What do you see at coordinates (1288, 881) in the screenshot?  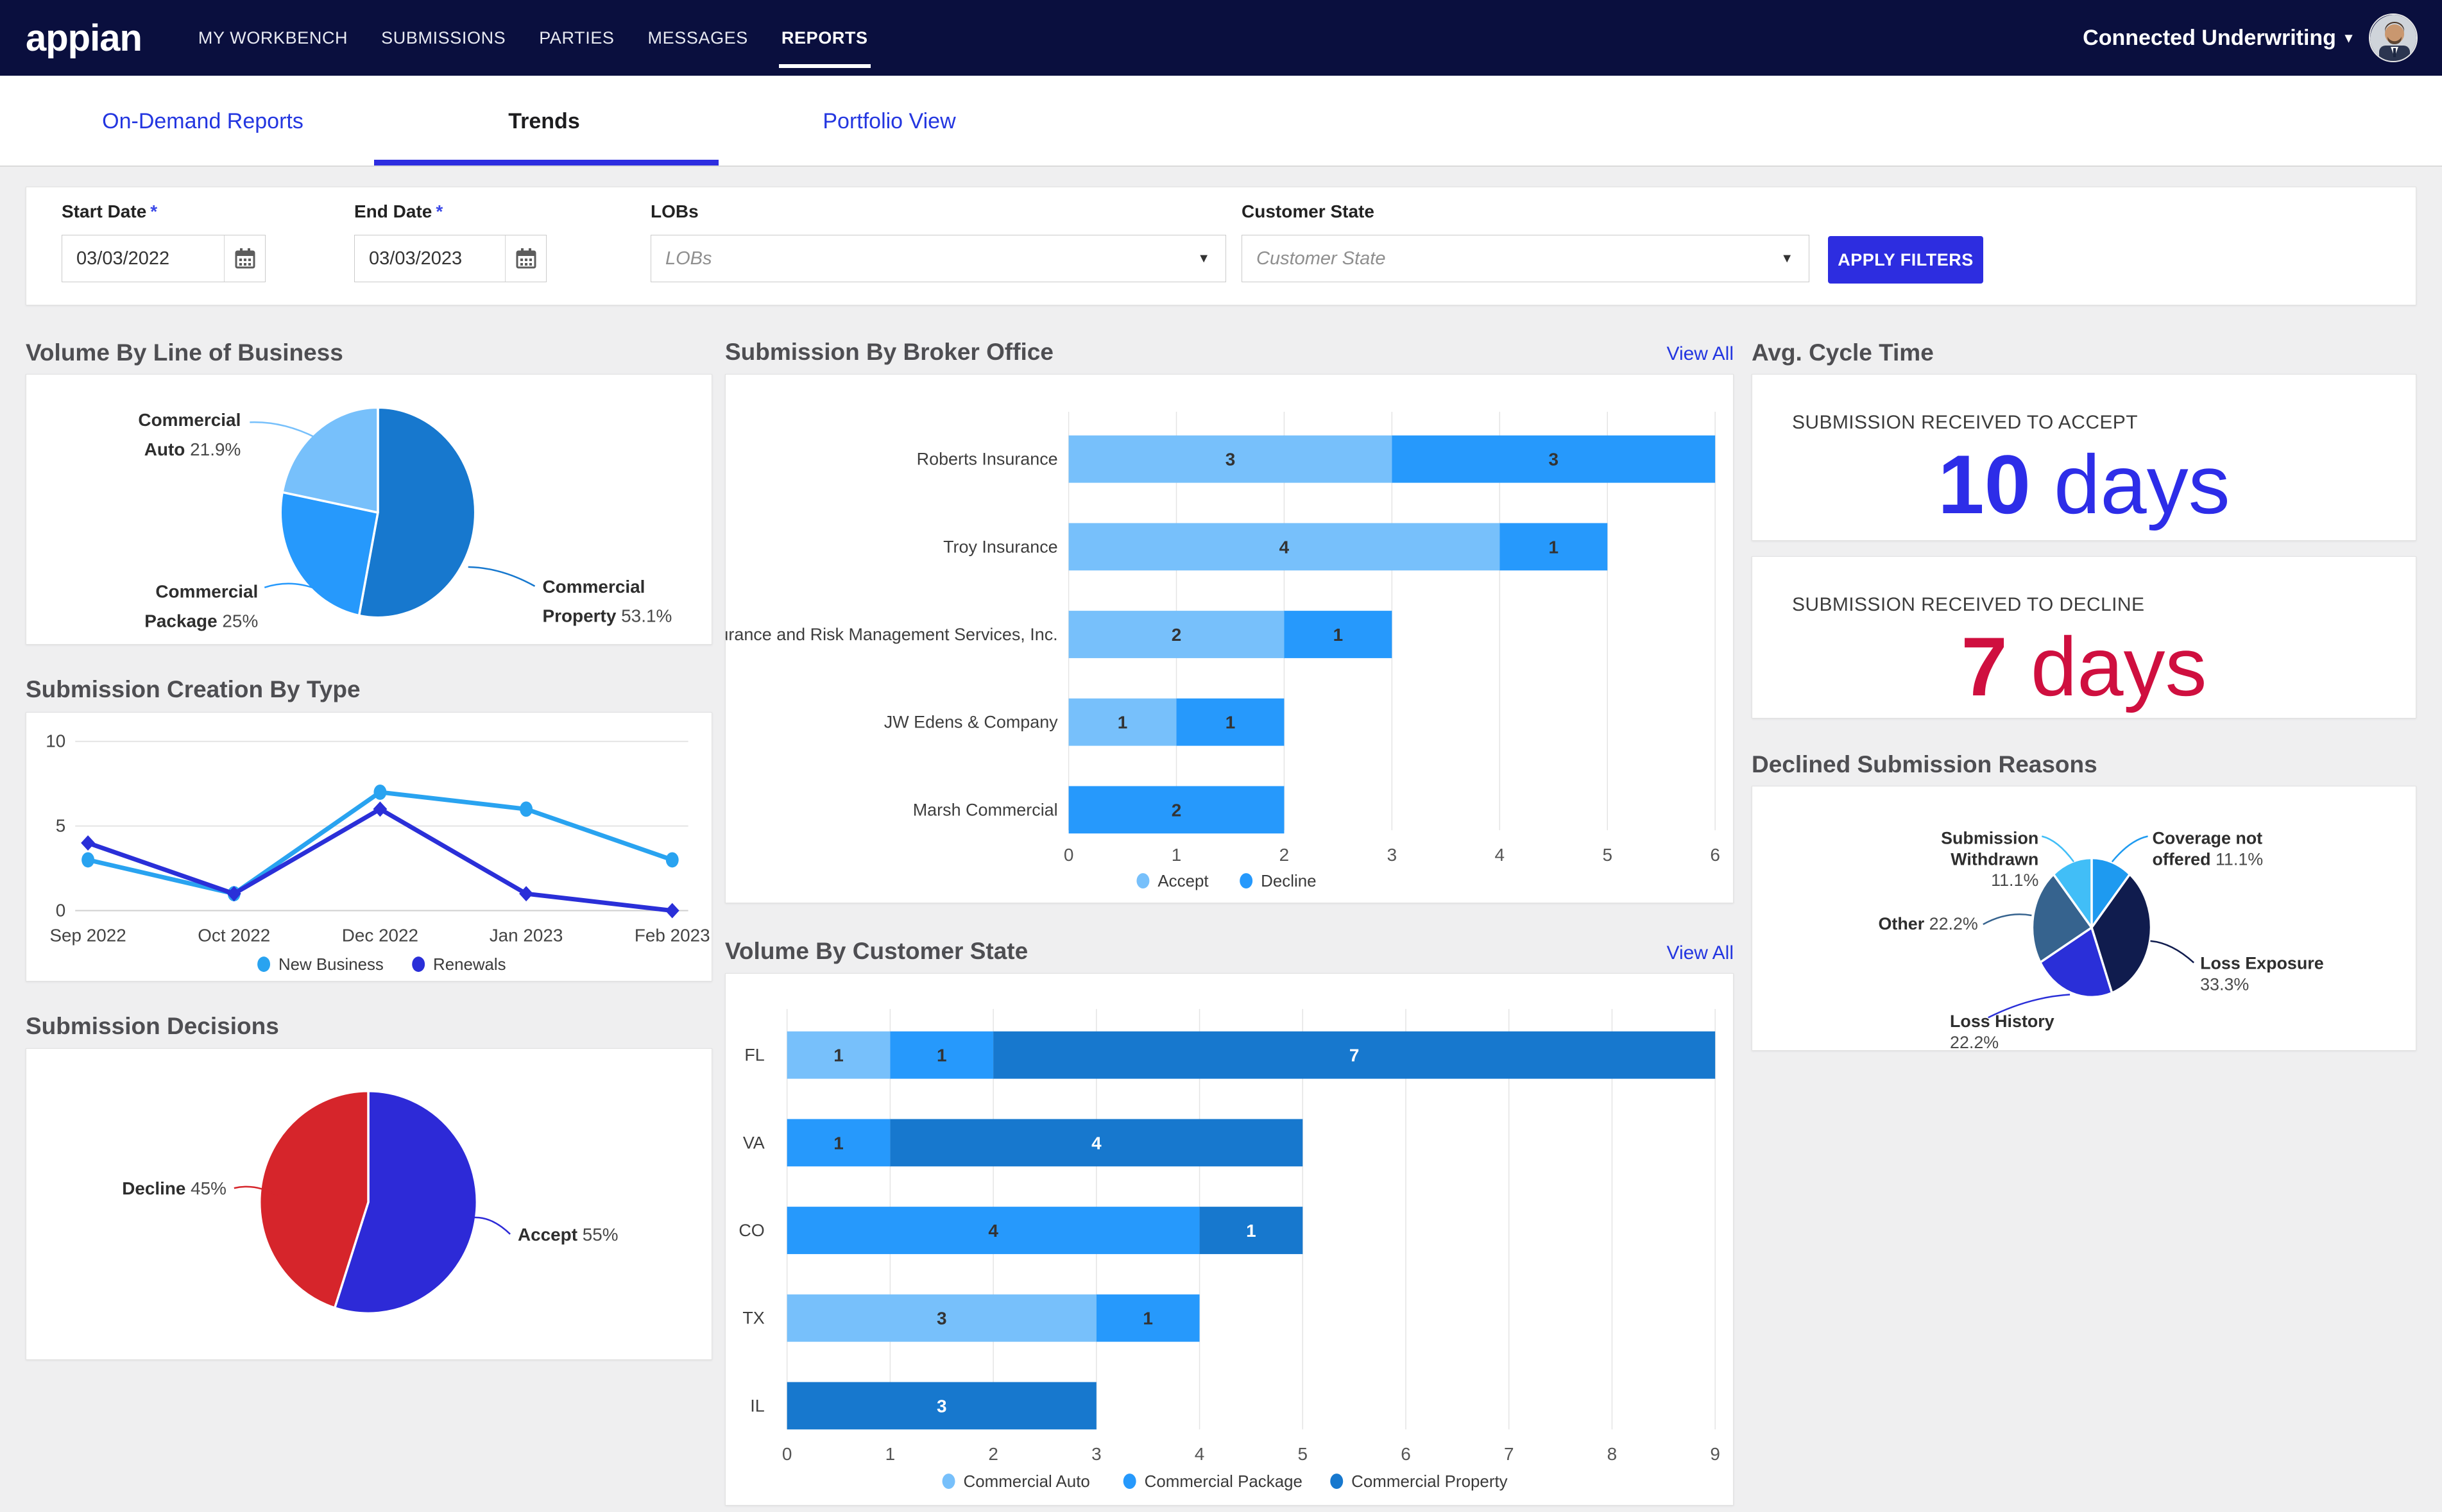 I see `svg-text: Decline` at bounding box center [1288, 881].